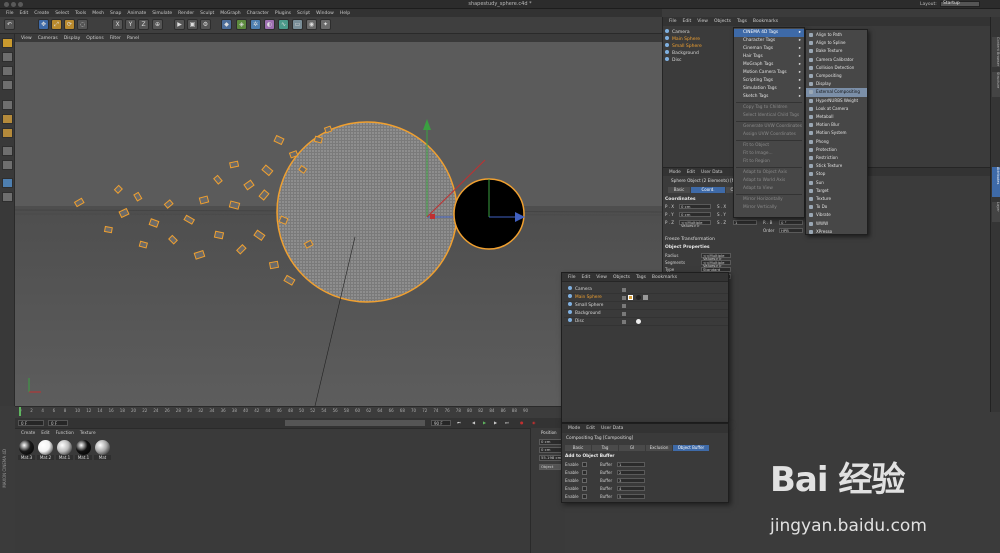  Describe the element at coordinates (489, 214) in the screenshot. I see `small-sphere-object` at that location.